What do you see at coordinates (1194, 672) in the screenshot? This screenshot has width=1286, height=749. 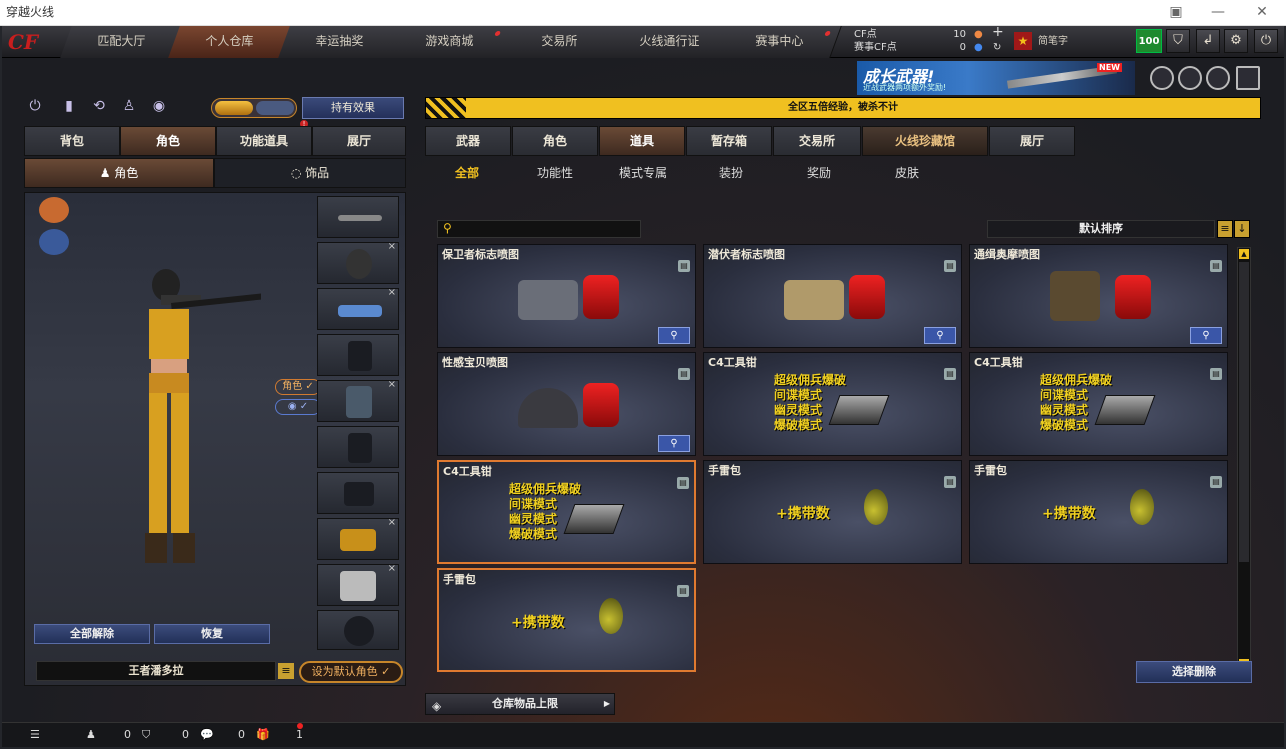 I see `select-delete-button: 选择删除` at bounding box center [1194, 672].